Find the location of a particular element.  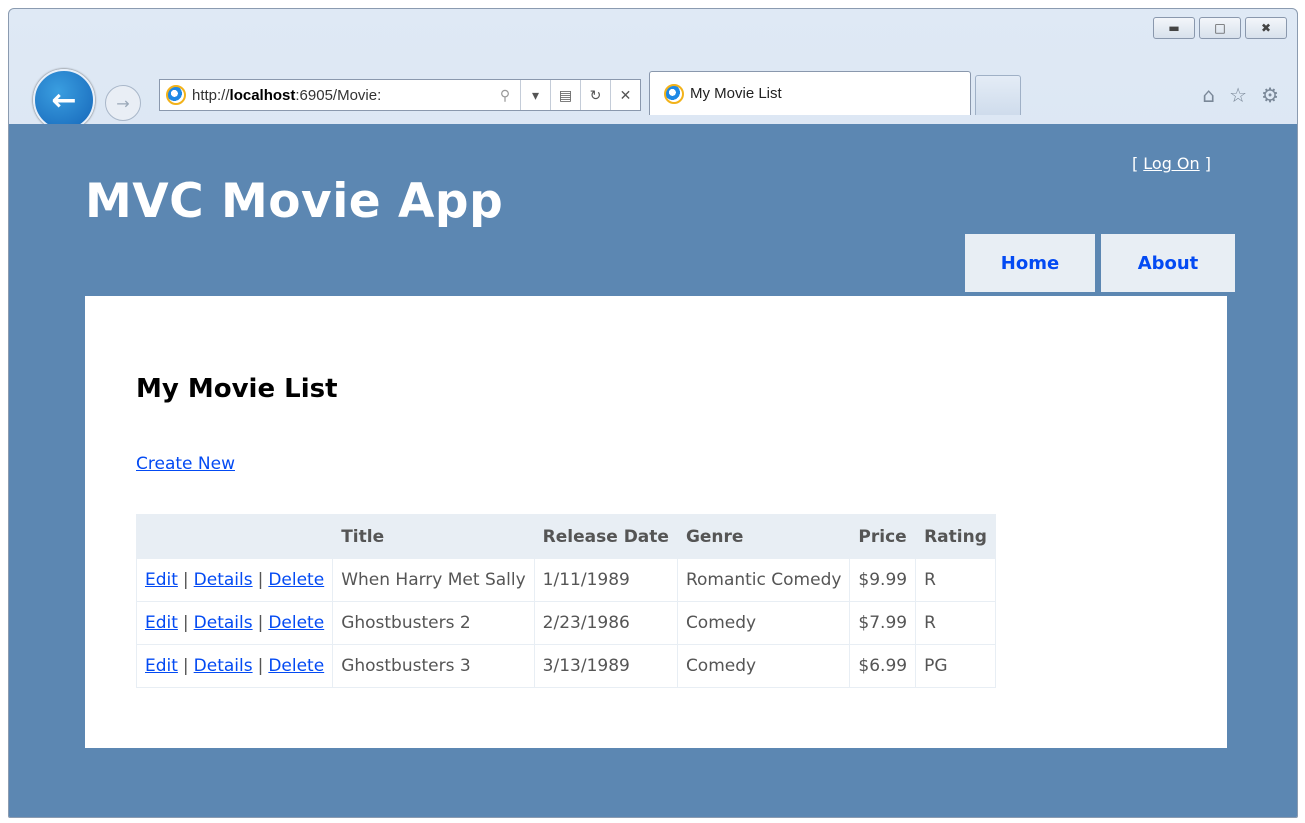

column-header-actions is located at coordinates (234, 536).